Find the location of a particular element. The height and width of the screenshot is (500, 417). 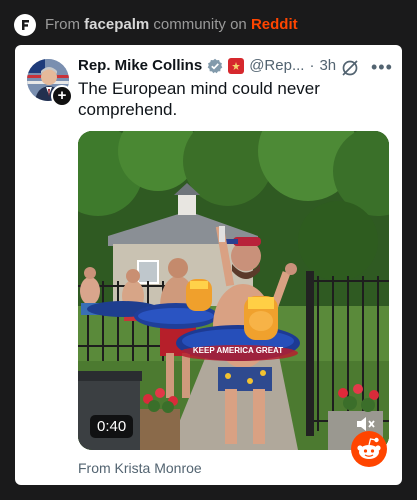

verified-badge-icon is located at coordinates (215, 65).